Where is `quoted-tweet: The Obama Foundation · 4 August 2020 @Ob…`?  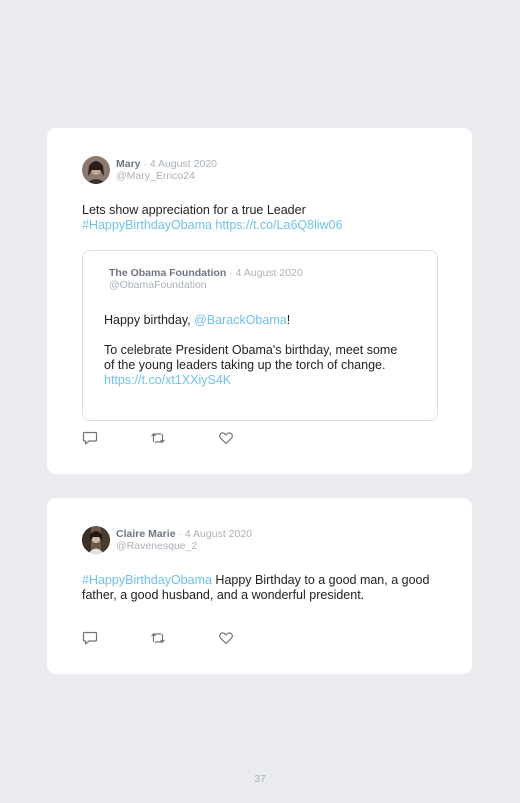
quoted-tweet: The Obama Foundation · 4 August 2020 @Ob… is located at coordinates (260, 335).